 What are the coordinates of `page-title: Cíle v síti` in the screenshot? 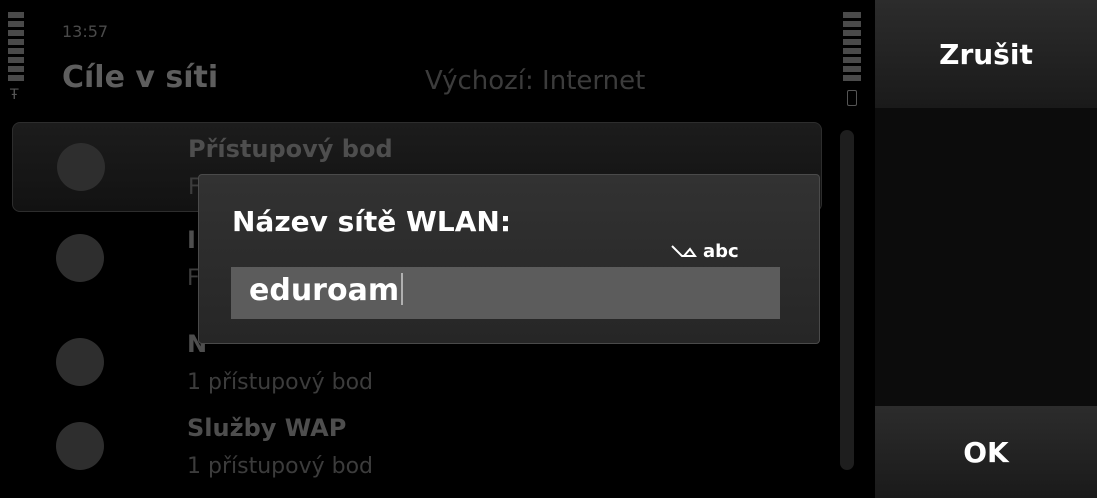 It's located at (140, 77).